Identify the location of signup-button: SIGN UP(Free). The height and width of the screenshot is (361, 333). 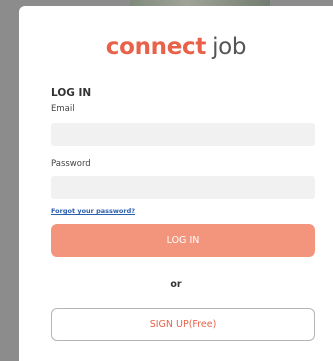
(183, 324).